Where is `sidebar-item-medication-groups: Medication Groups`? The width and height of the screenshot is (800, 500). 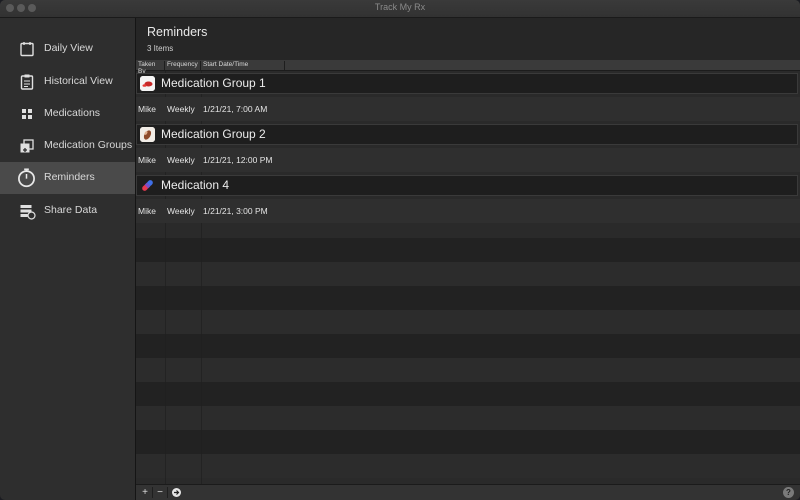 sidebar-item-medication-groups: Medication Groups is located at coordinates (67, 146).